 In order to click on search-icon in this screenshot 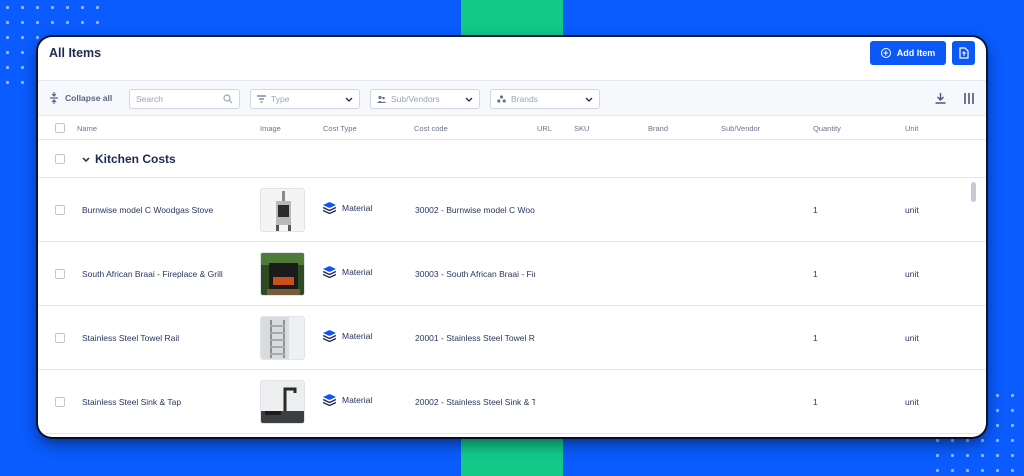, I will do `click(228, 99)`.